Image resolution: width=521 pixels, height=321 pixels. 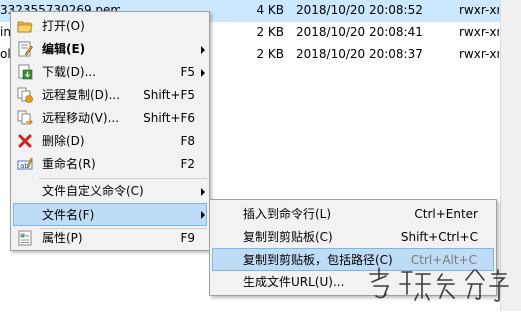 What do you see at coordinates (439, 283) in the screenshot?
I see `watermark-logo` at bounding box center [439, 283].